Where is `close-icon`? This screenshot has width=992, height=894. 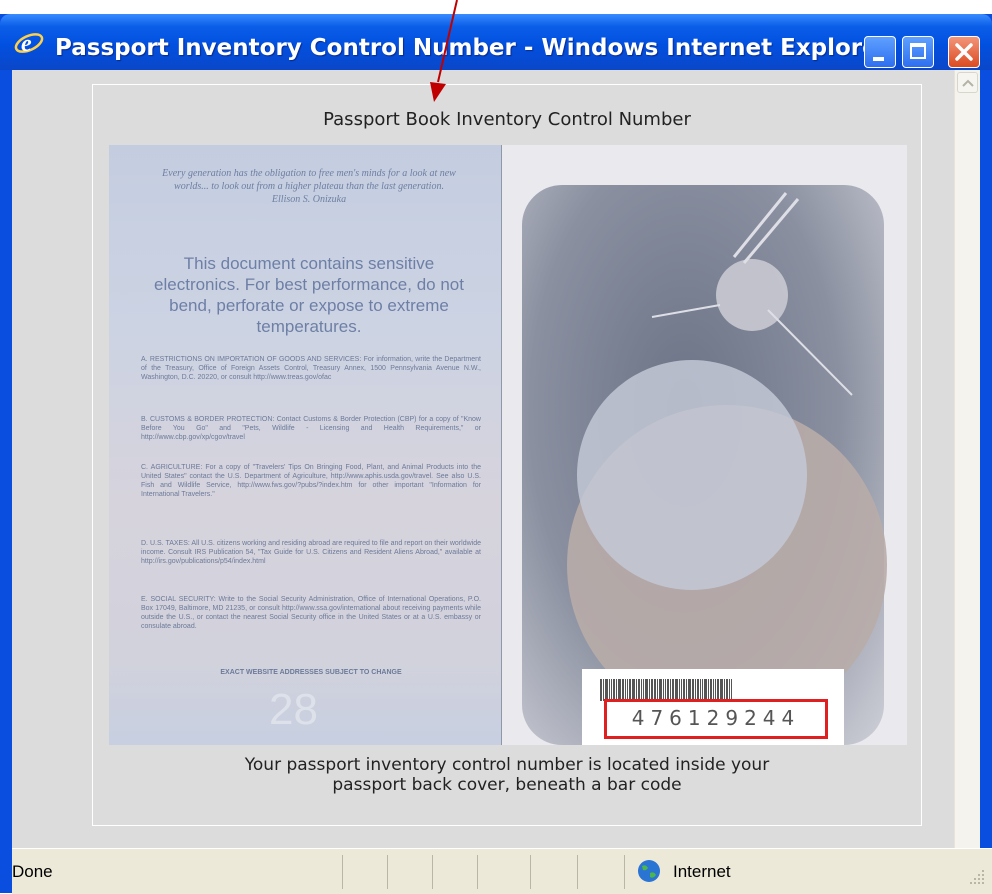
close-icon is located at coordinates (964, 52).